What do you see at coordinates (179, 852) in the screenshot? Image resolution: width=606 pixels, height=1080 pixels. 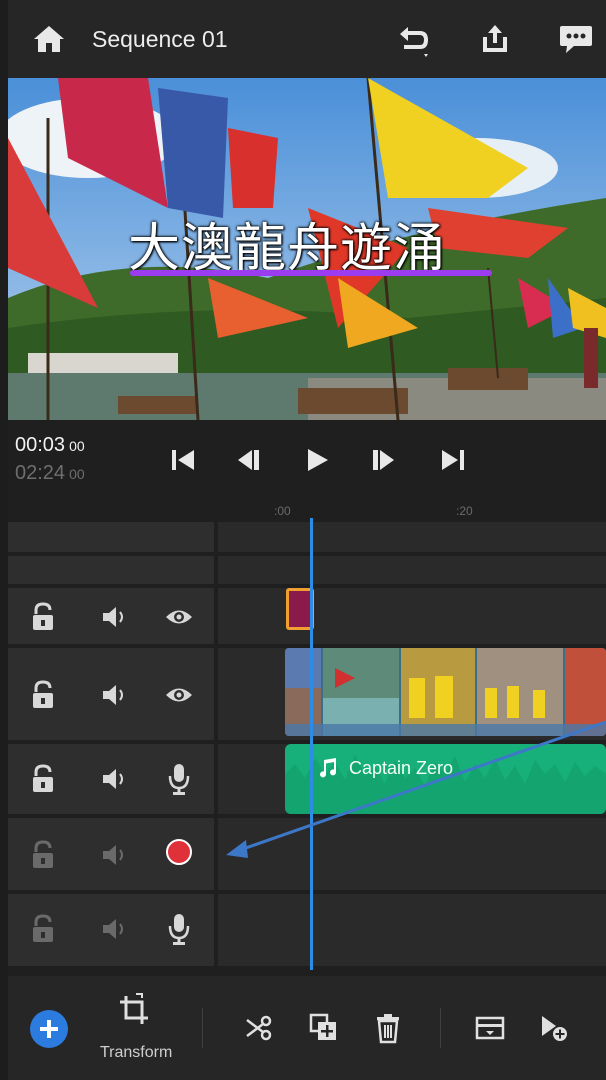 I see `record-icon` at bounding box center [179, 852].